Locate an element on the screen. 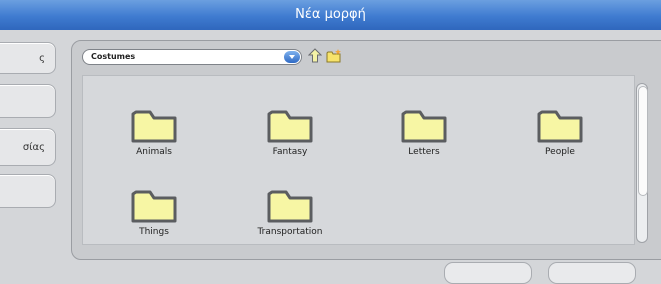 The image size is (661, 284). window-title: Νέα μορφή is located at coordinates (330, 14).